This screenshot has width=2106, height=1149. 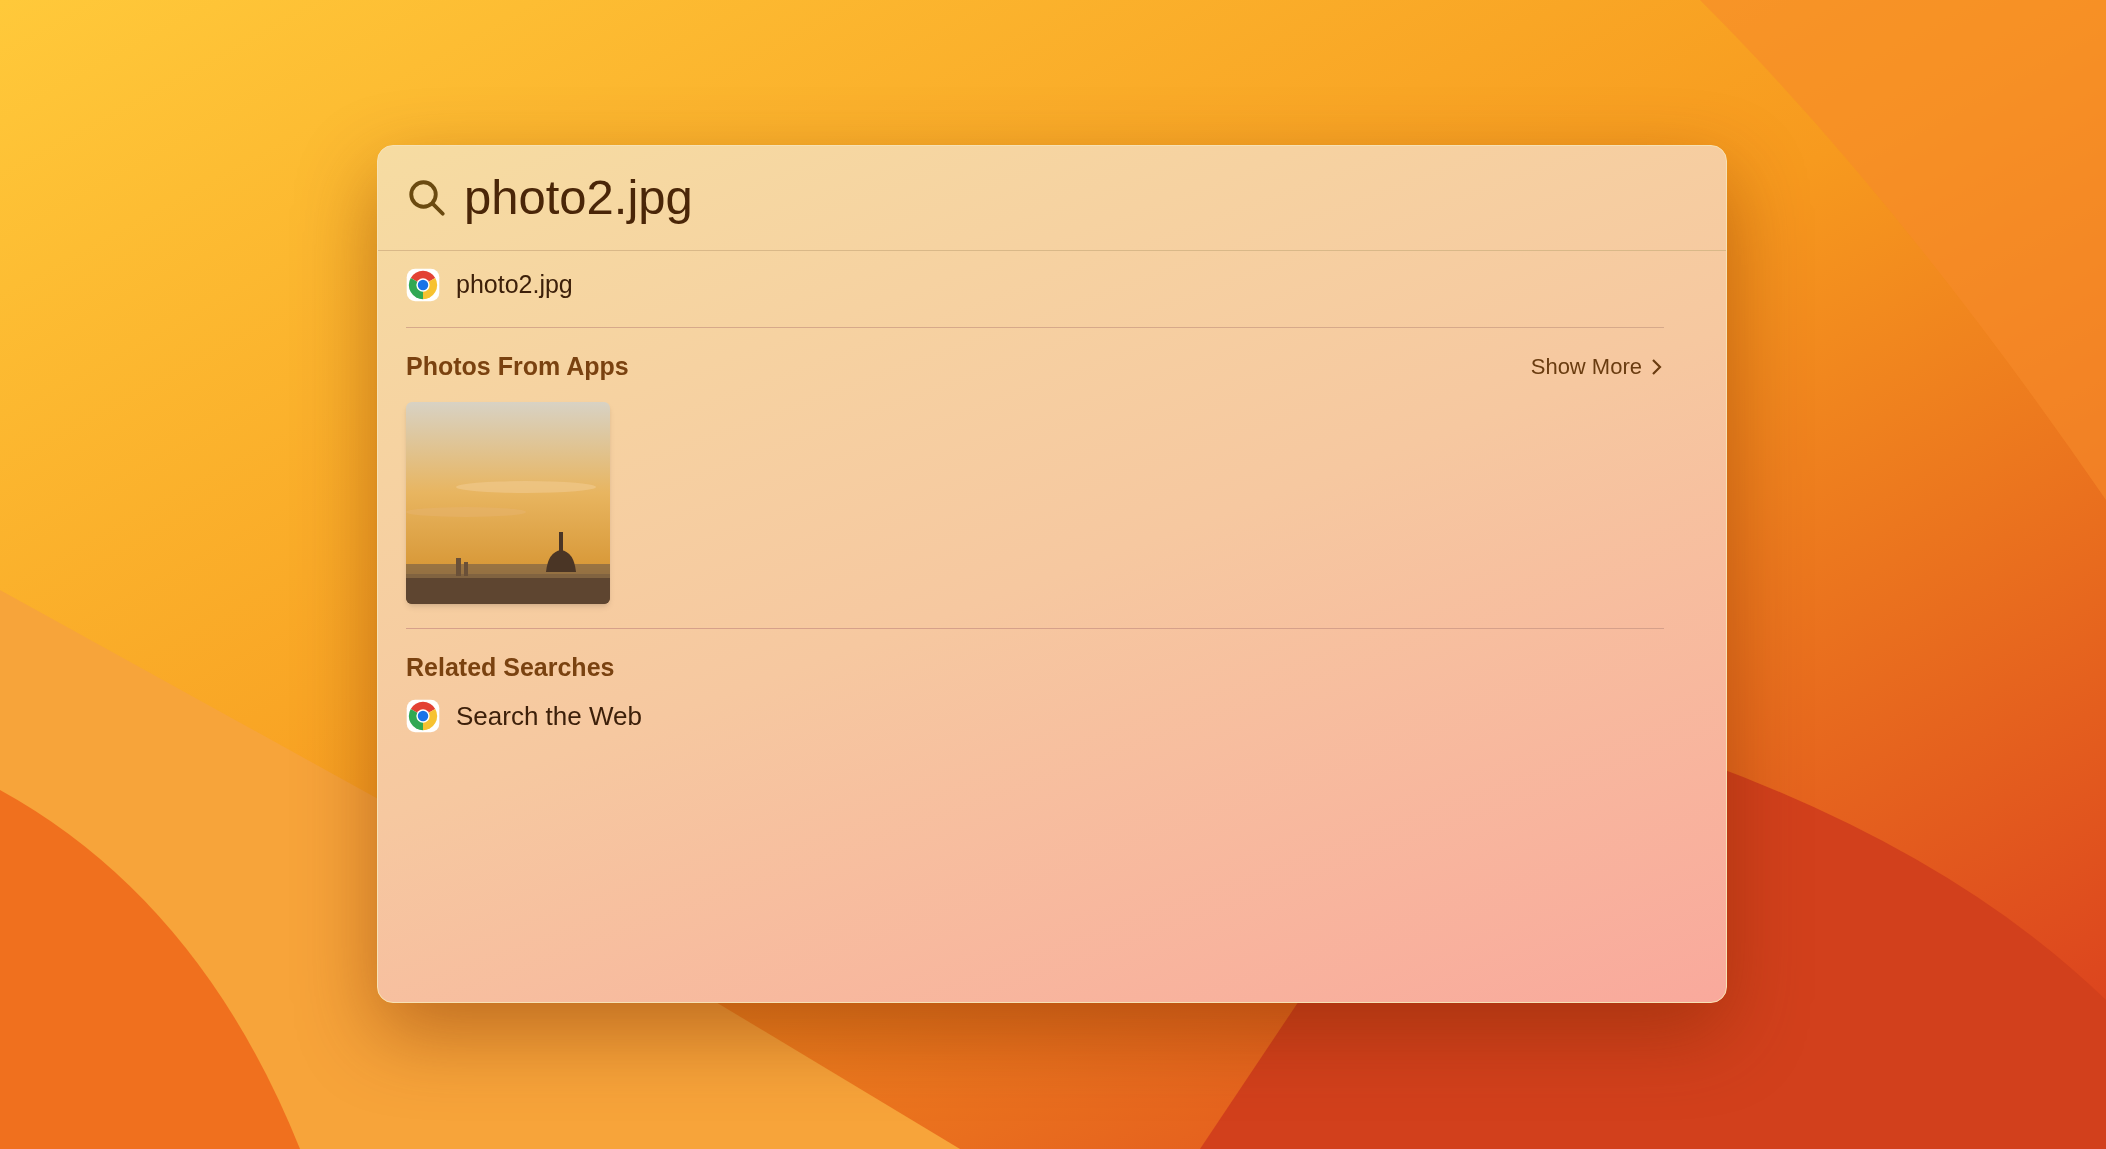 I want to click on search-field: photo2.jpg, so click(x=914, y=198).